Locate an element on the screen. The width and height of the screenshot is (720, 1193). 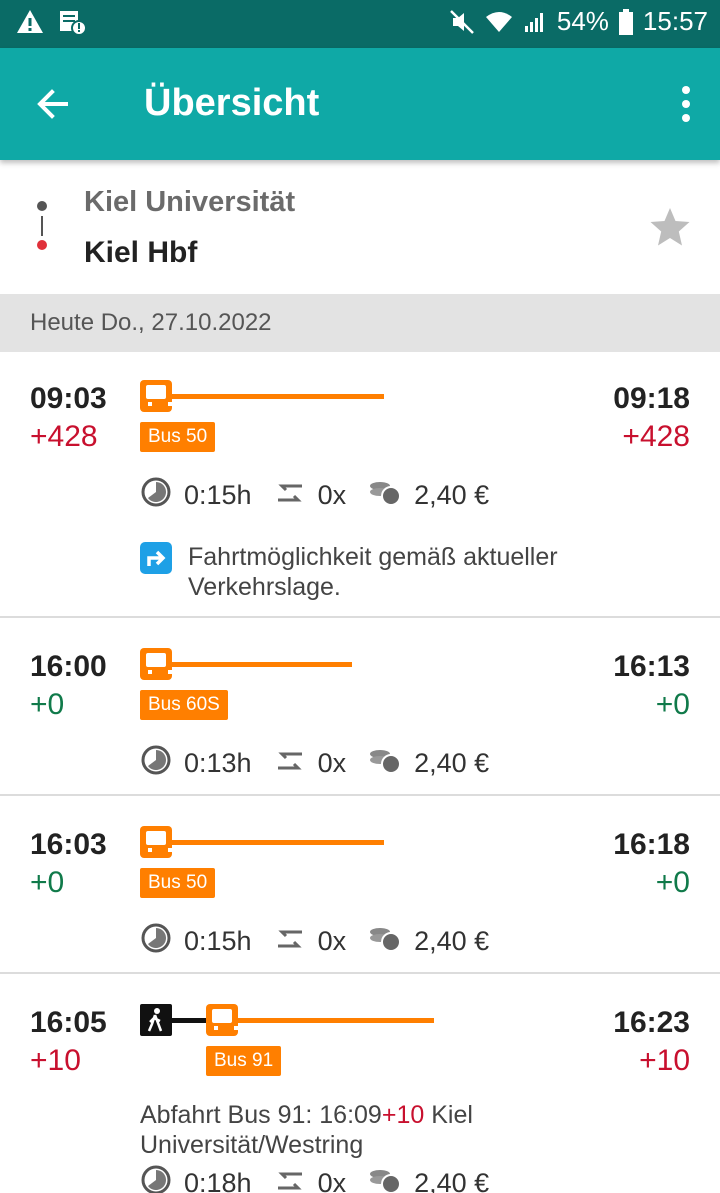
departure-delay: +10 is located at coordinates (55, 1060).